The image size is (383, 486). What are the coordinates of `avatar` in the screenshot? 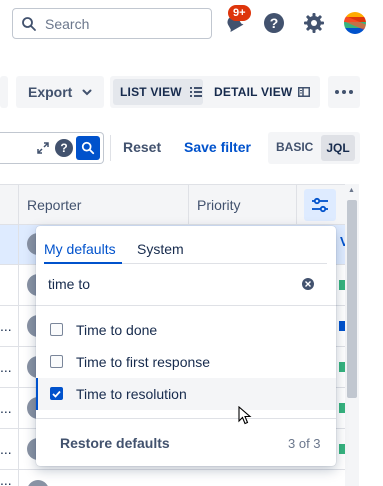 It's located at (38, 483).